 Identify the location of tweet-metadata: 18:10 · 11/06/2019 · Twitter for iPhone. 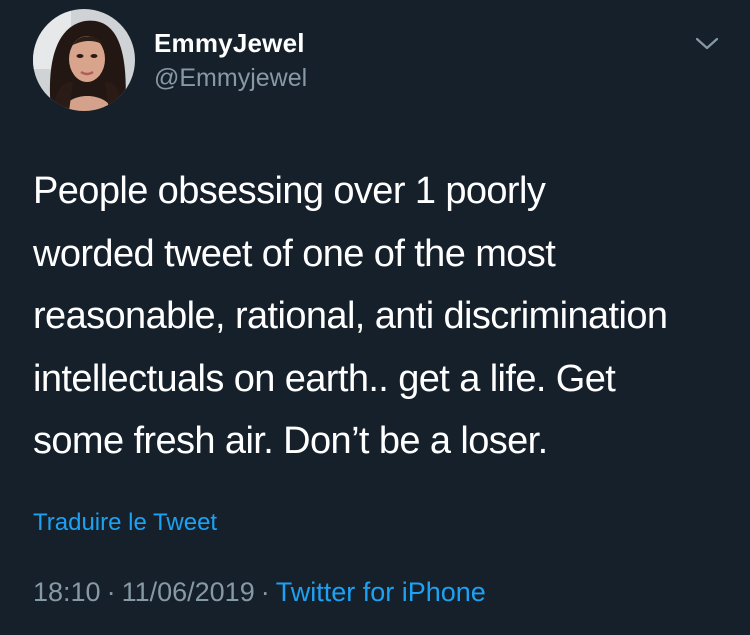
(259, 592).